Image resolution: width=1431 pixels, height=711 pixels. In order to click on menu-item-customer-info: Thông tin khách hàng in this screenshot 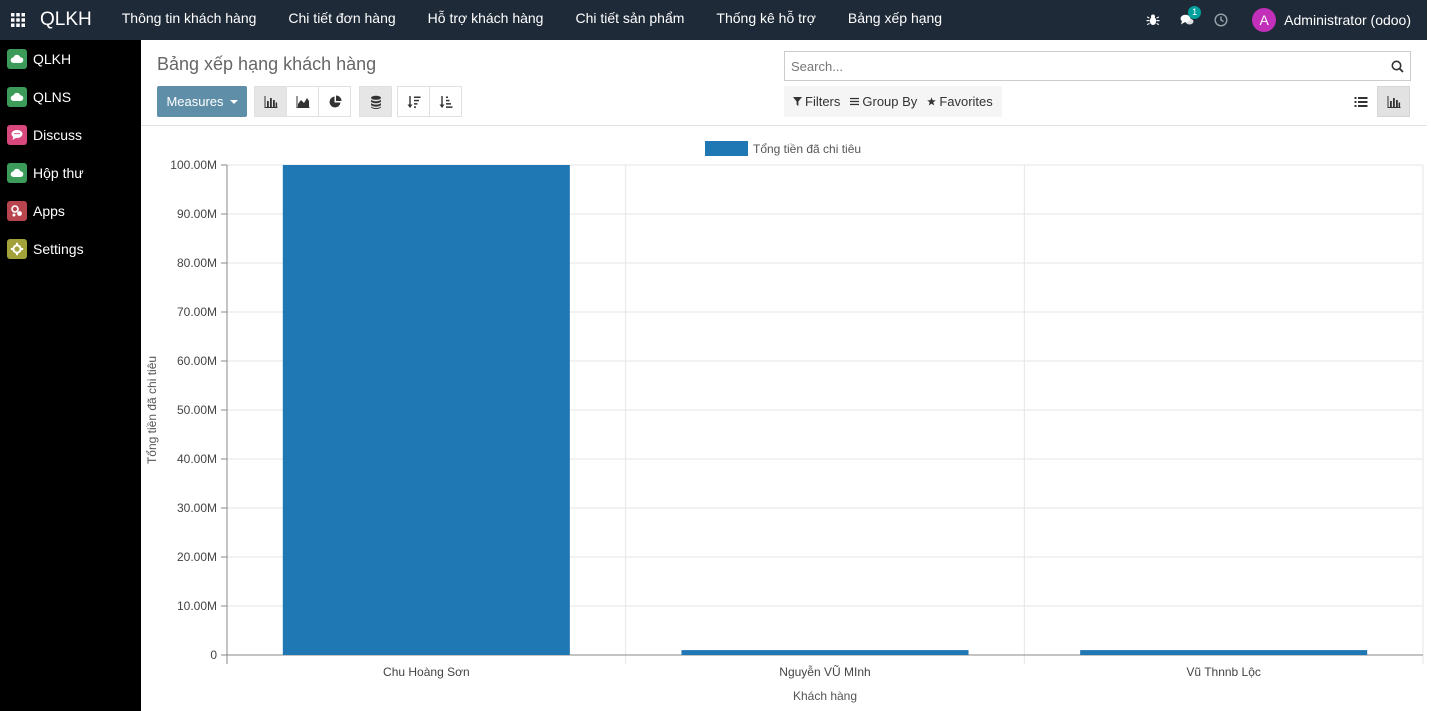, I will do `click(189, 20)`.